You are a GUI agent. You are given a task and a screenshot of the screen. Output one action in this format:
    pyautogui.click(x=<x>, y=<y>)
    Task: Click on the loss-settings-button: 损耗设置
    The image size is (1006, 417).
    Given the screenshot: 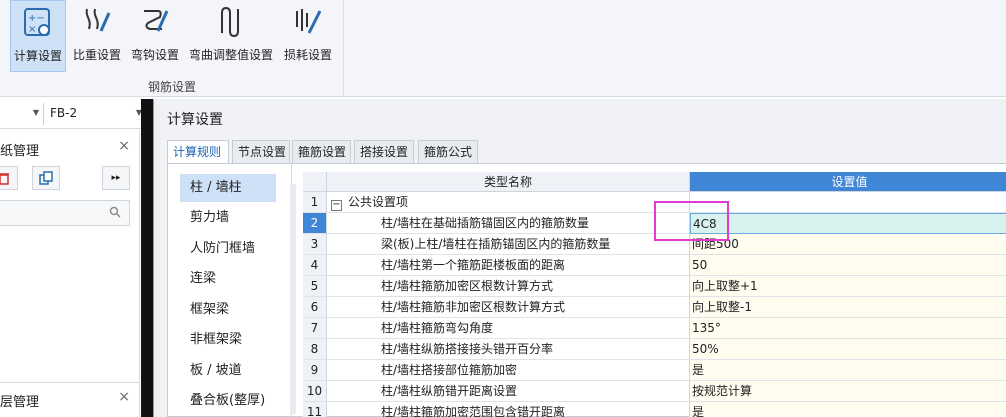 What is the action you would take?
    pyautogui.click(x=308, y=36)
    